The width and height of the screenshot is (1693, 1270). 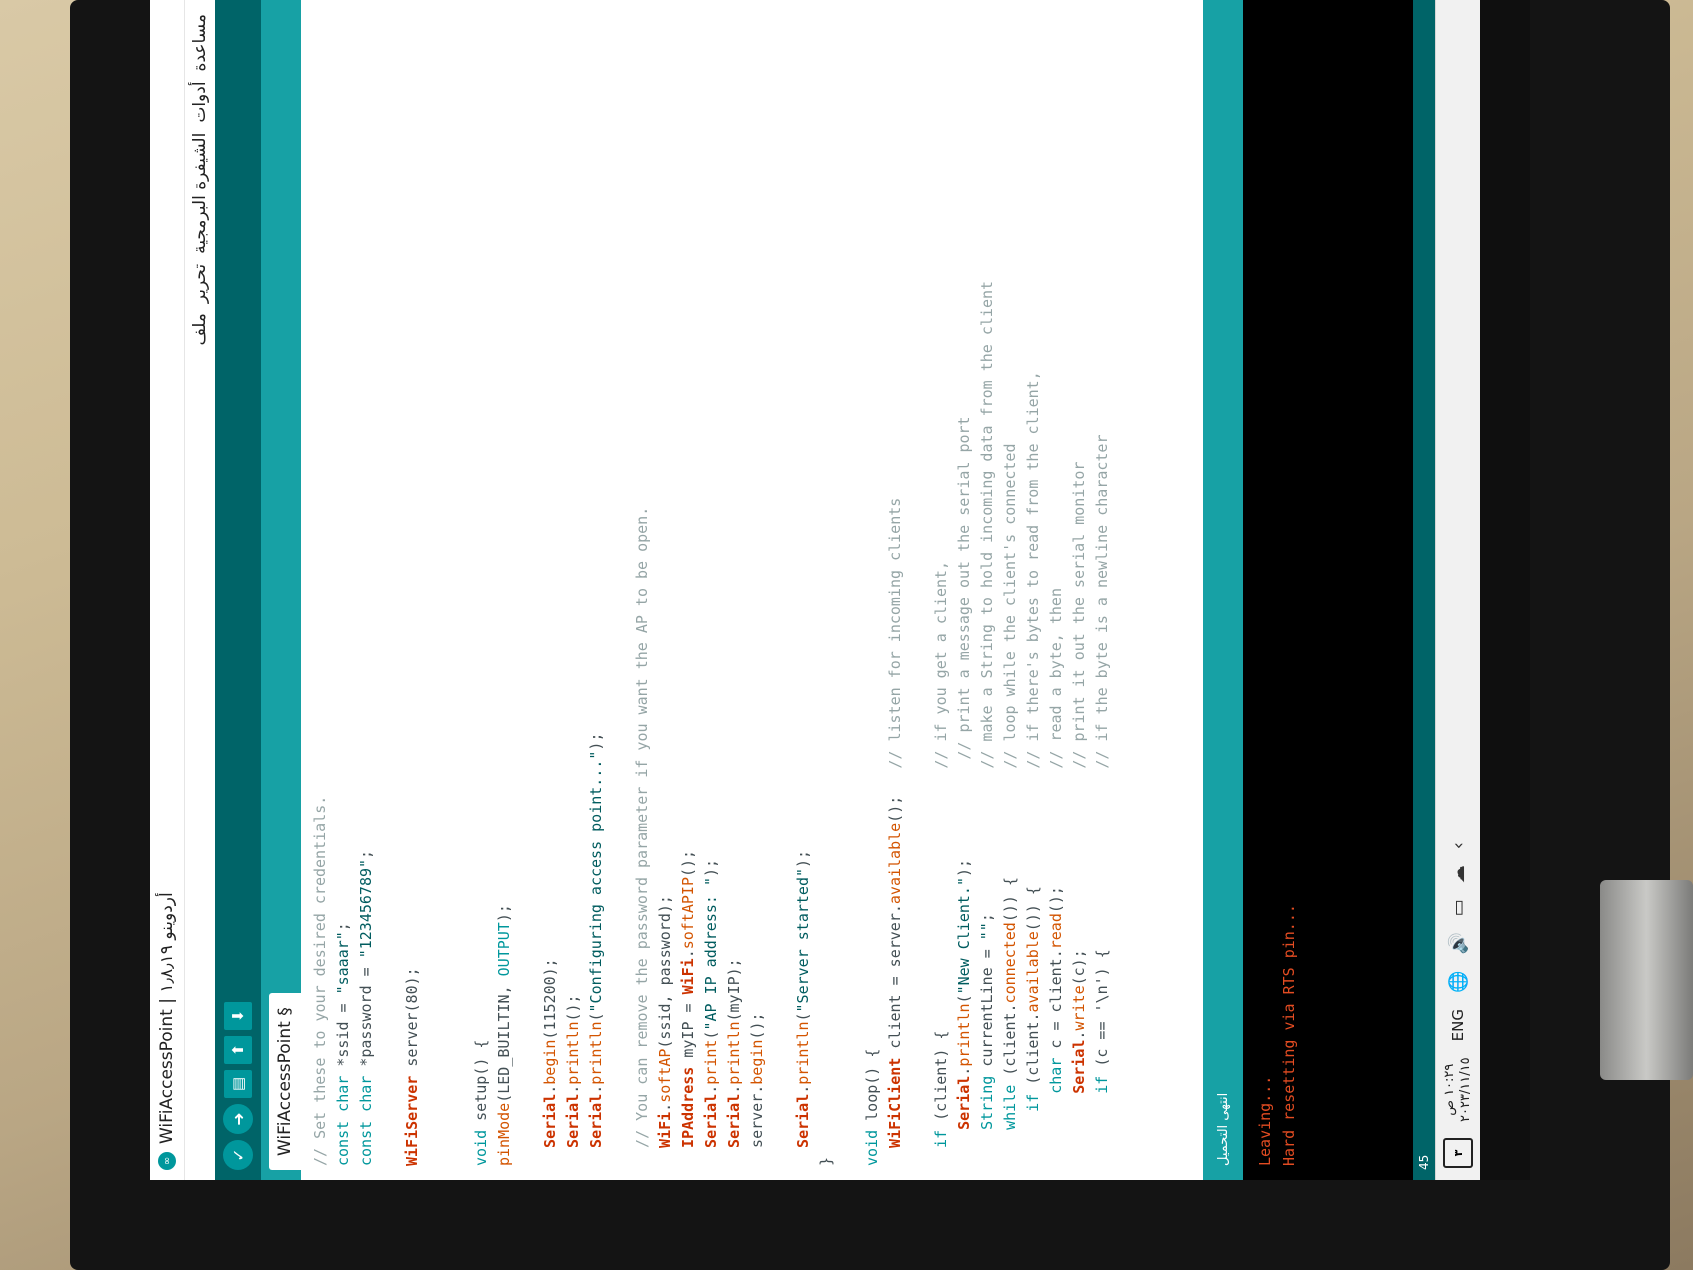 I want to click on status-text: انتهى التحميل, so click(x=1223, y=1129).